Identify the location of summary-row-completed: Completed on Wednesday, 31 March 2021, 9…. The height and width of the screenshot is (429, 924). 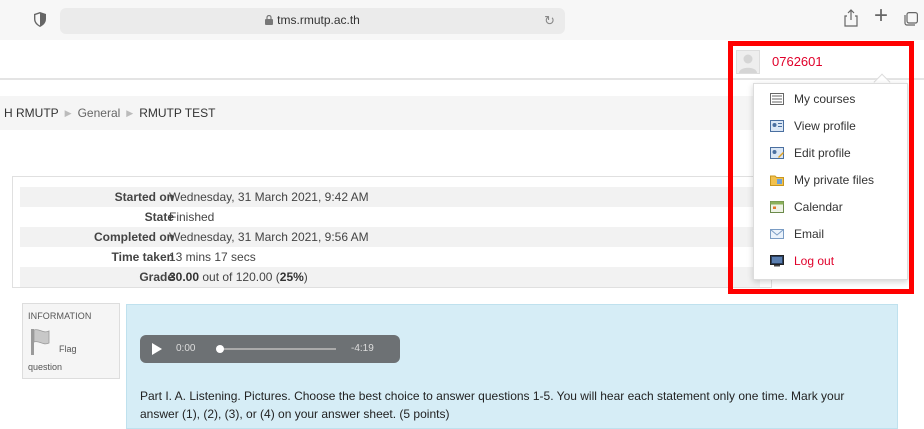
(390, 237).